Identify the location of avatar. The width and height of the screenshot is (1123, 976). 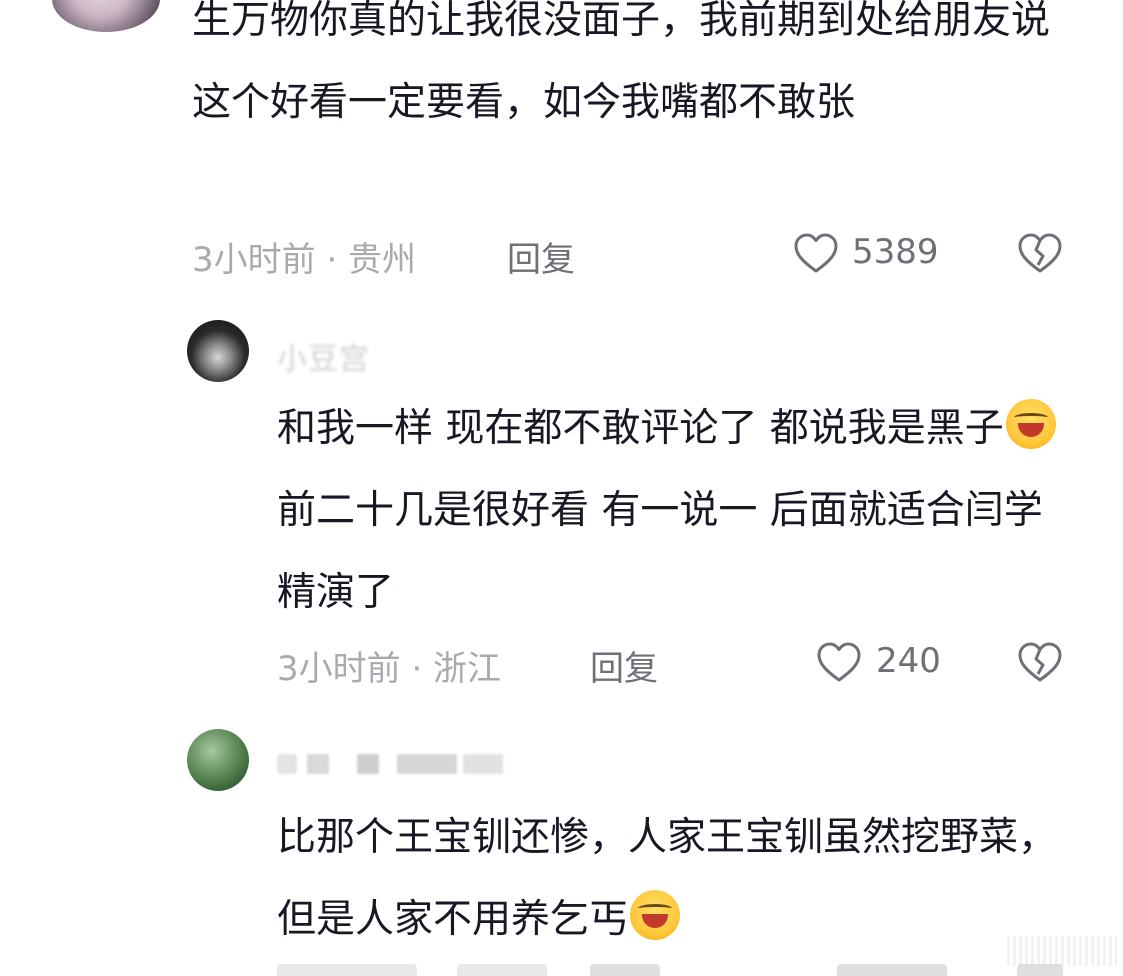
(218, 760).